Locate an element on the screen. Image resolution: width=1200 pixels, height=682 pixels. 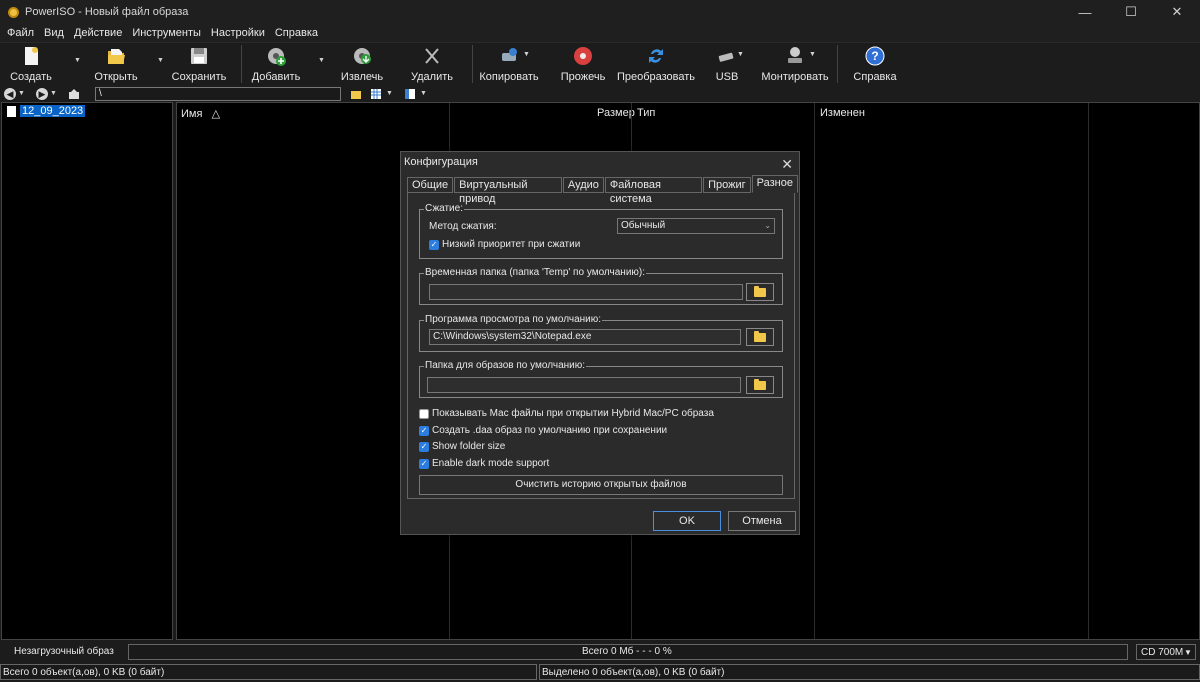
convert-button: Преобразовать is located at coordinates (656, 65).